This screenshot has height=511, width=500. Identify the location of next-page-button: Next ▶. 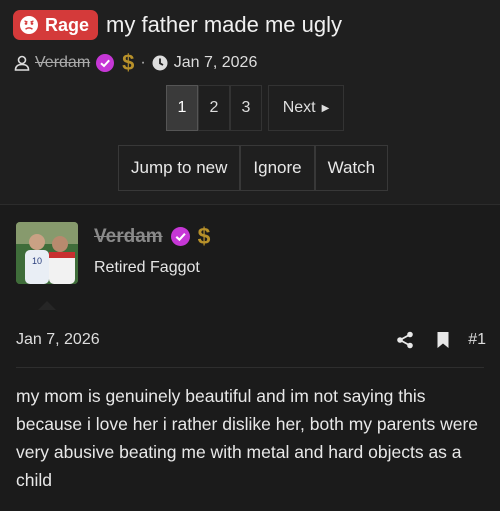
(306, 108).